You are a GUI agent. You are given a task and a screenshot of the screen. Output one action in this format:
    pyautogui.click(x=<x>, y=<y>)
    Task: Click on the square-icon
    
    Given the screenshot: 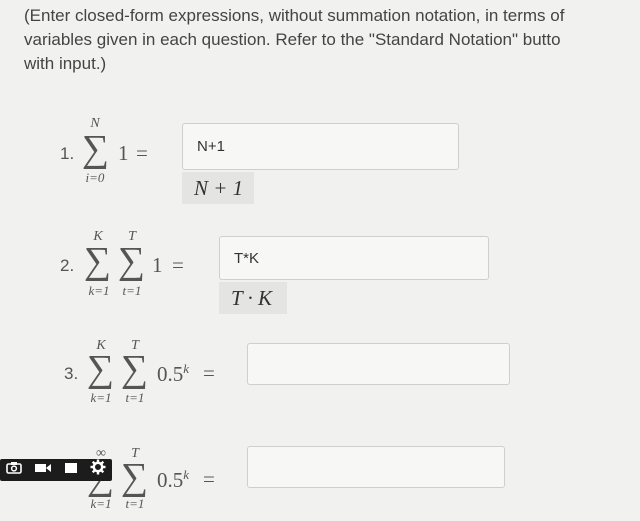 What is the action you would take?
    pyautogui.click(x=71, y=470)
    